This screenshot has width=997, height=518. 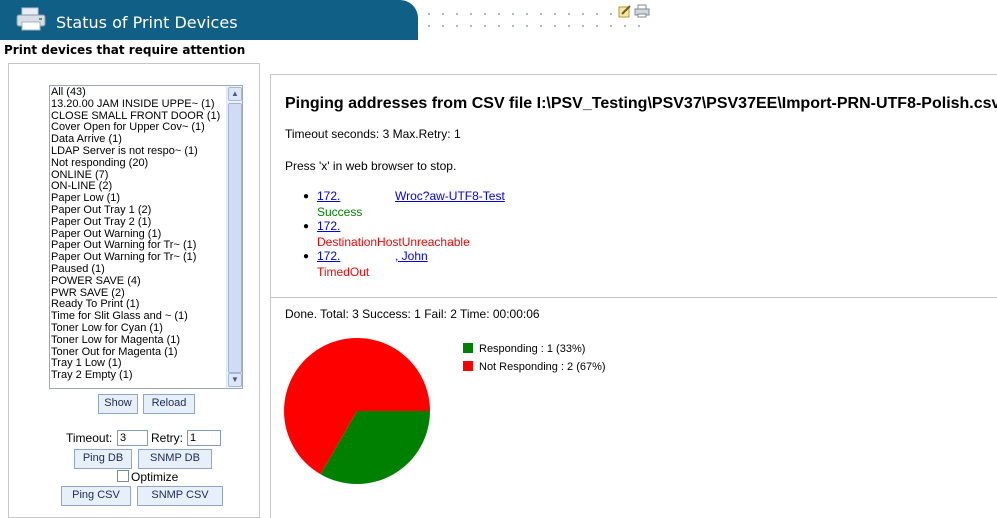 I want to click on list-item: Paper Out Tray 2 (1), so click(x=139, y=222).